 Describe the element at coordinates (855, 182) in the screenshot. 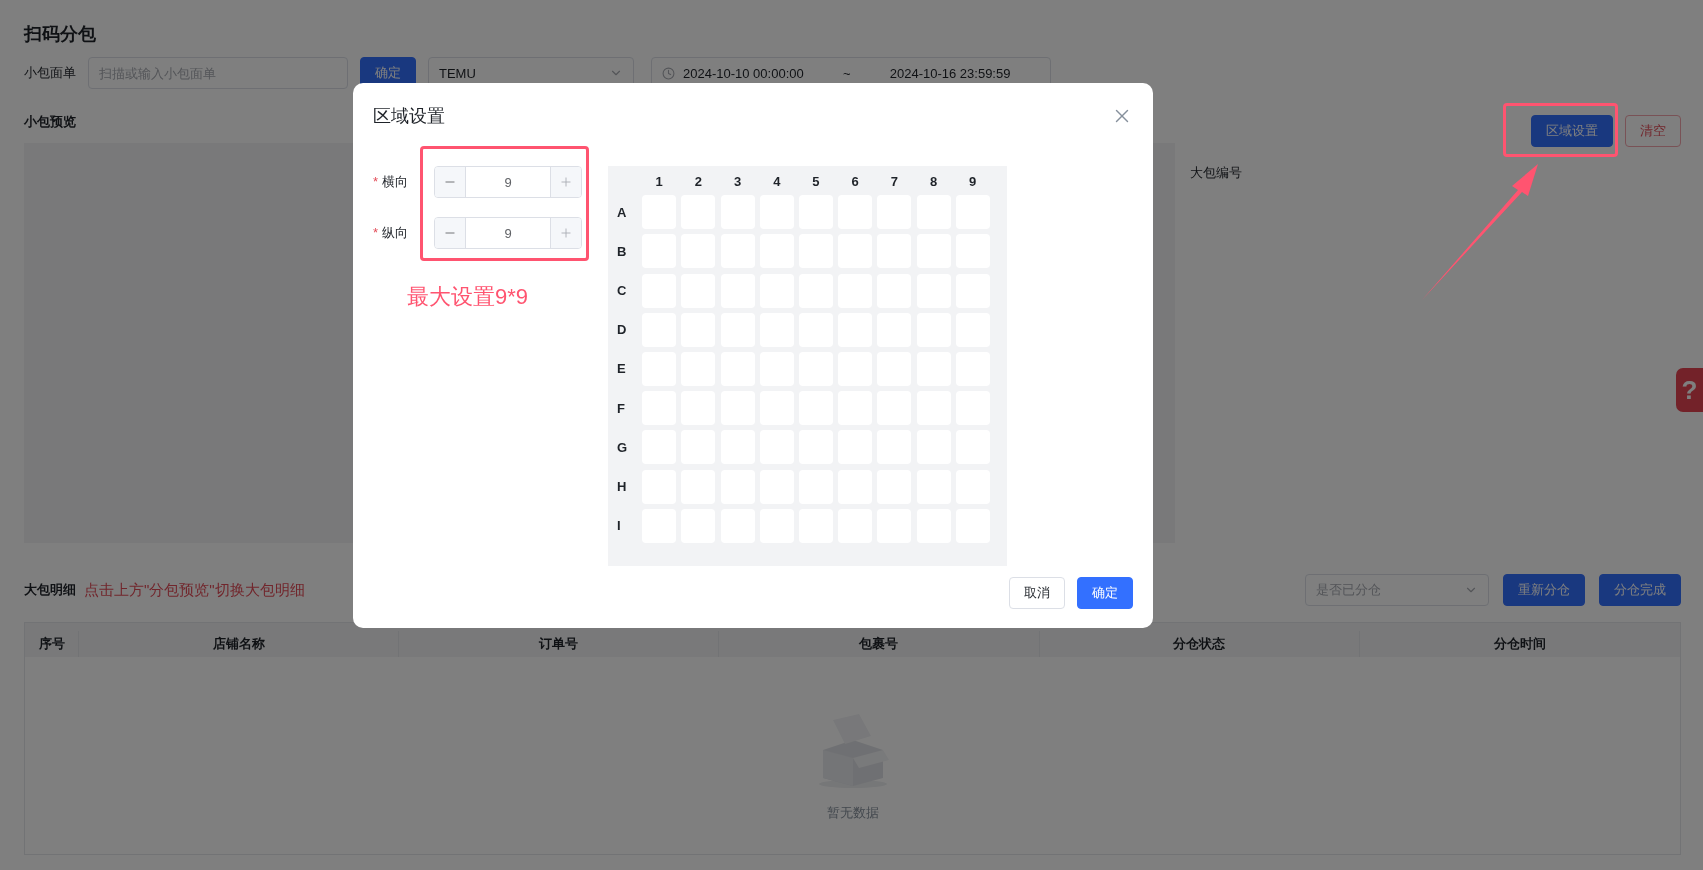

I see `column-label: 6` at that location.